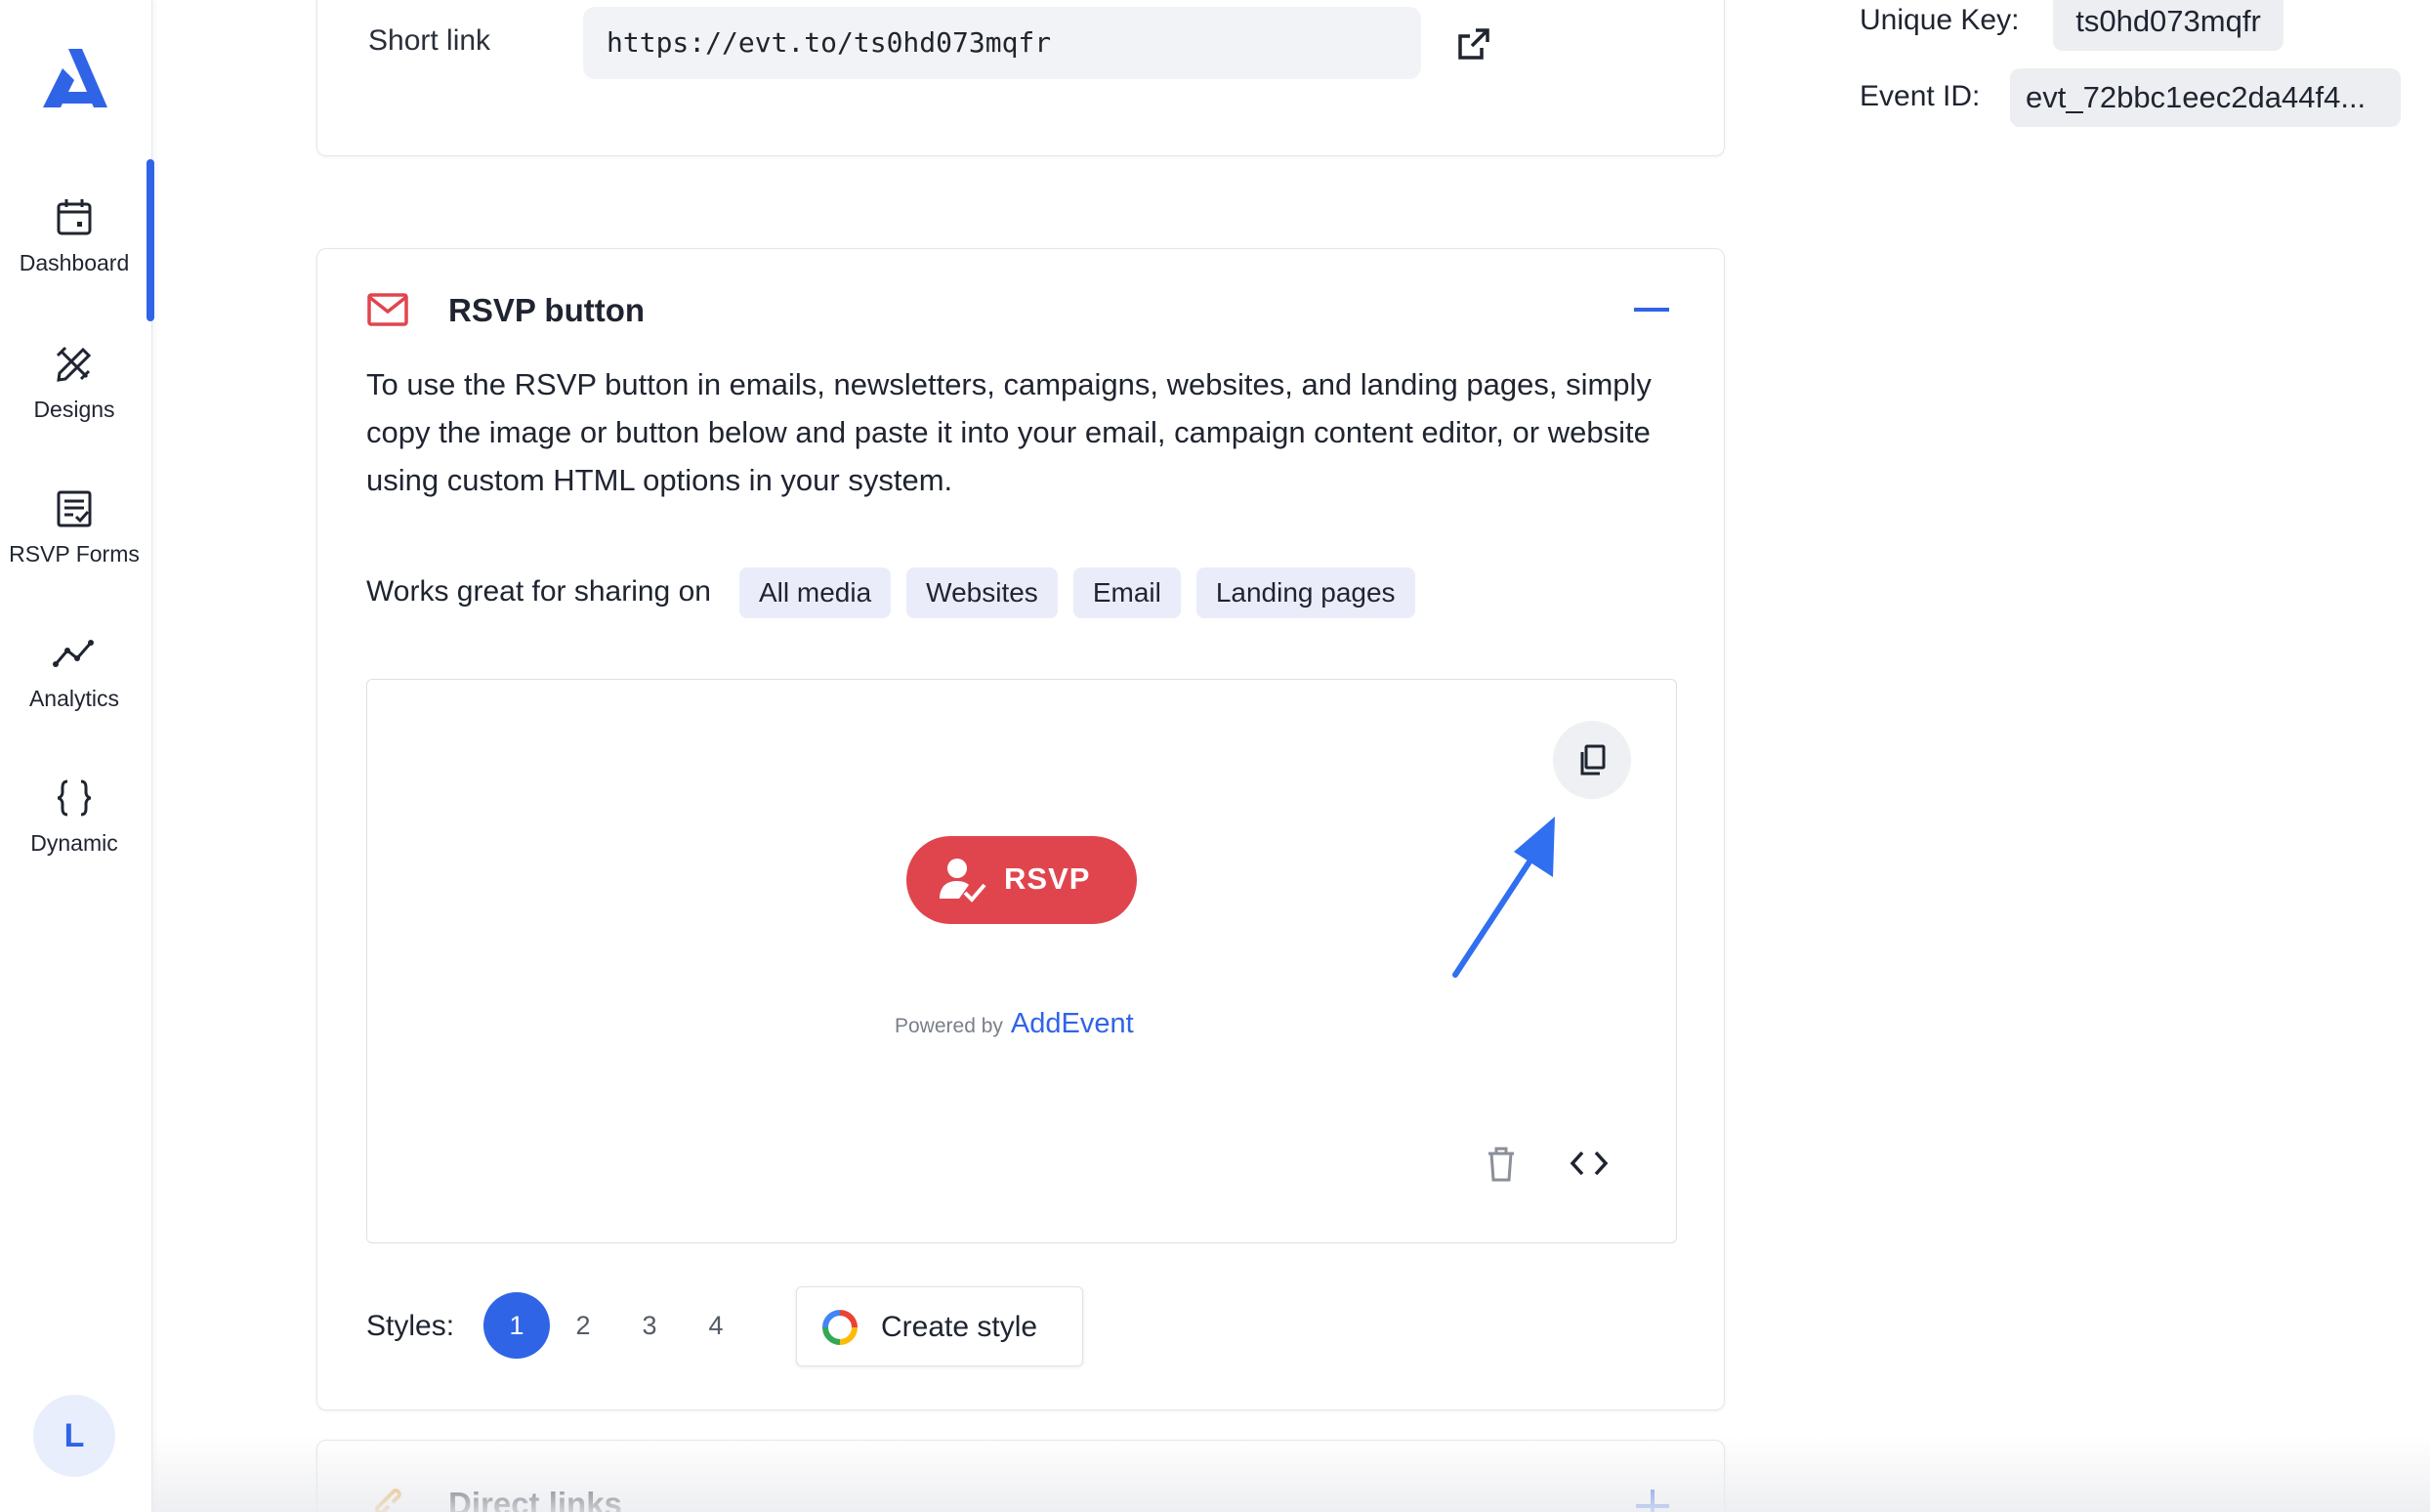 The height and width of the screenshot is (1512, 2430). Describe the element at coordinates (649, 1325) in the screenshot. I see `style-option-3: 3` at that location.